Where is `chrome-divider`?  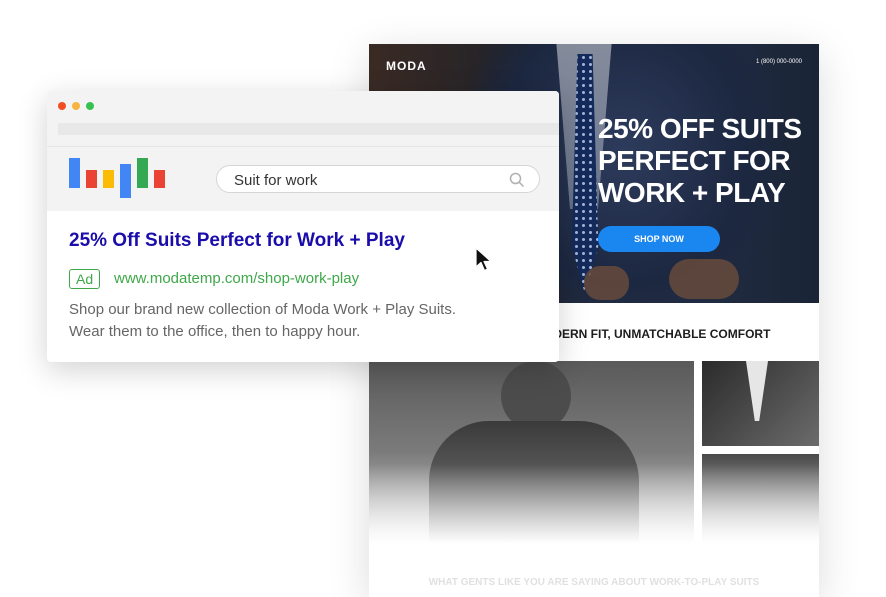 chrome-divider is located at coordinates (303, 146).